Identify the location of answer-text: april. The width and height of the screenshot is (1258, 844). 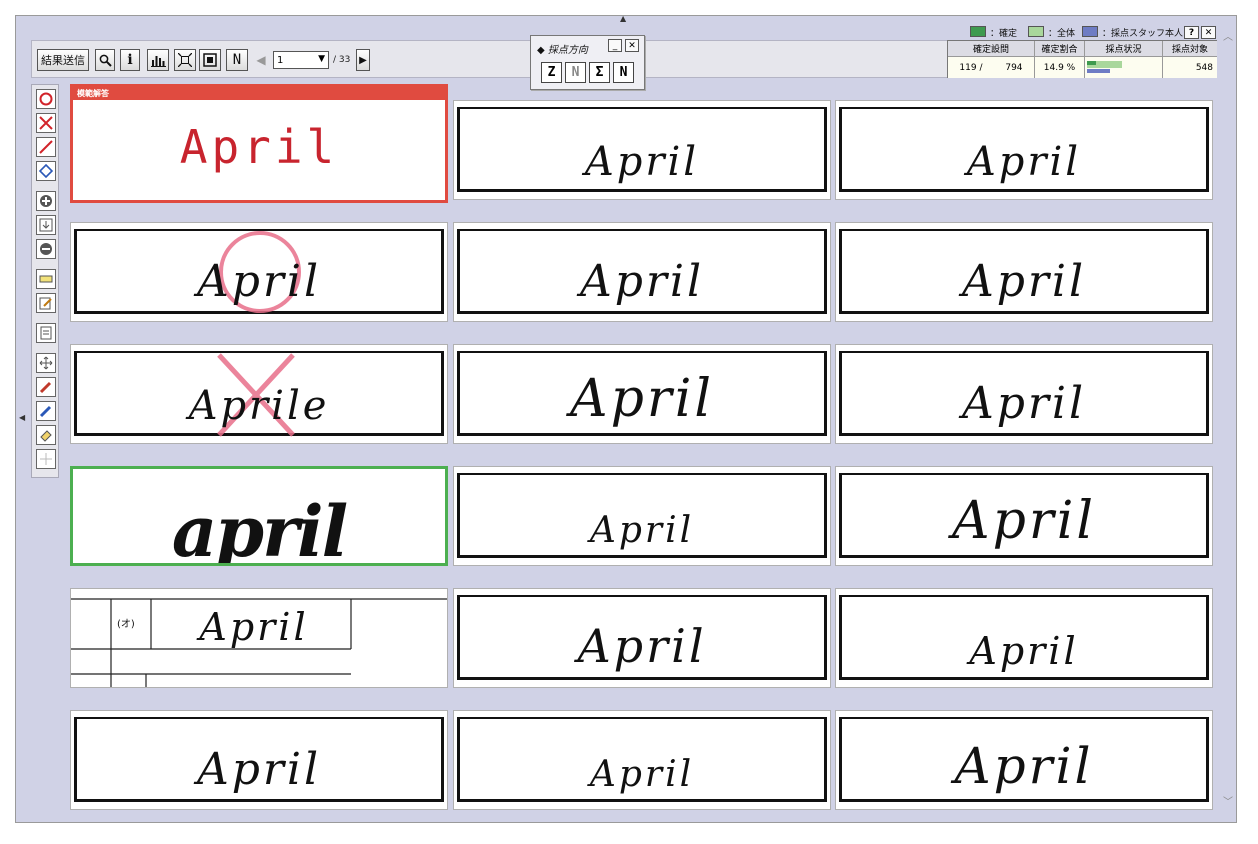
(259, 528).